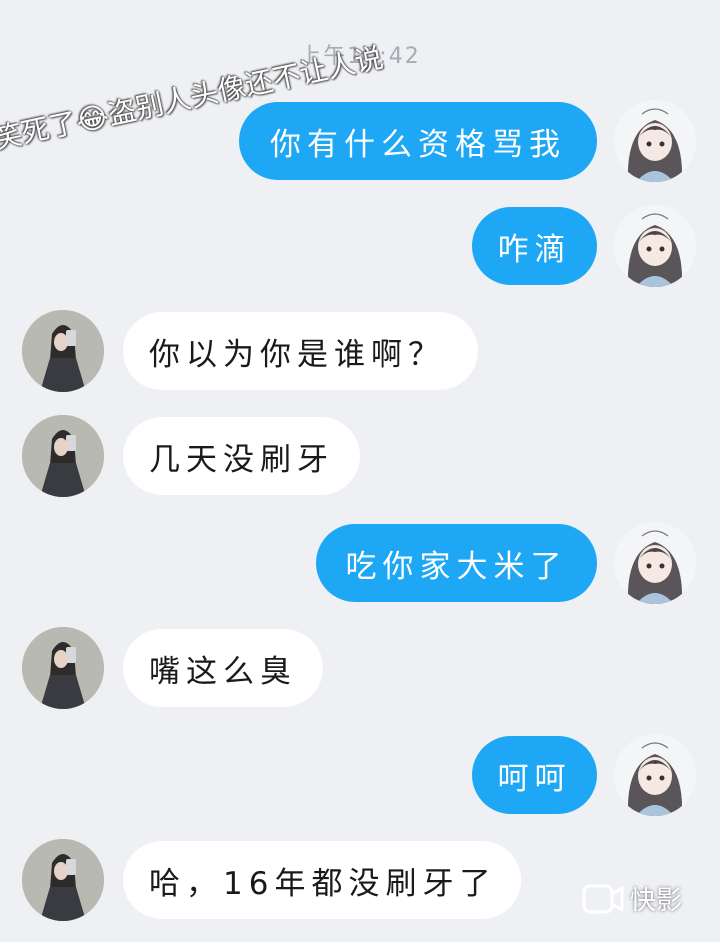 The width and height of the screenshot is (720, 942). What do you see at coordinates (418, 141) in the screenshot?
I see `sent-bubble: 你有什么资格骂我` at bounding box center [418, 141].